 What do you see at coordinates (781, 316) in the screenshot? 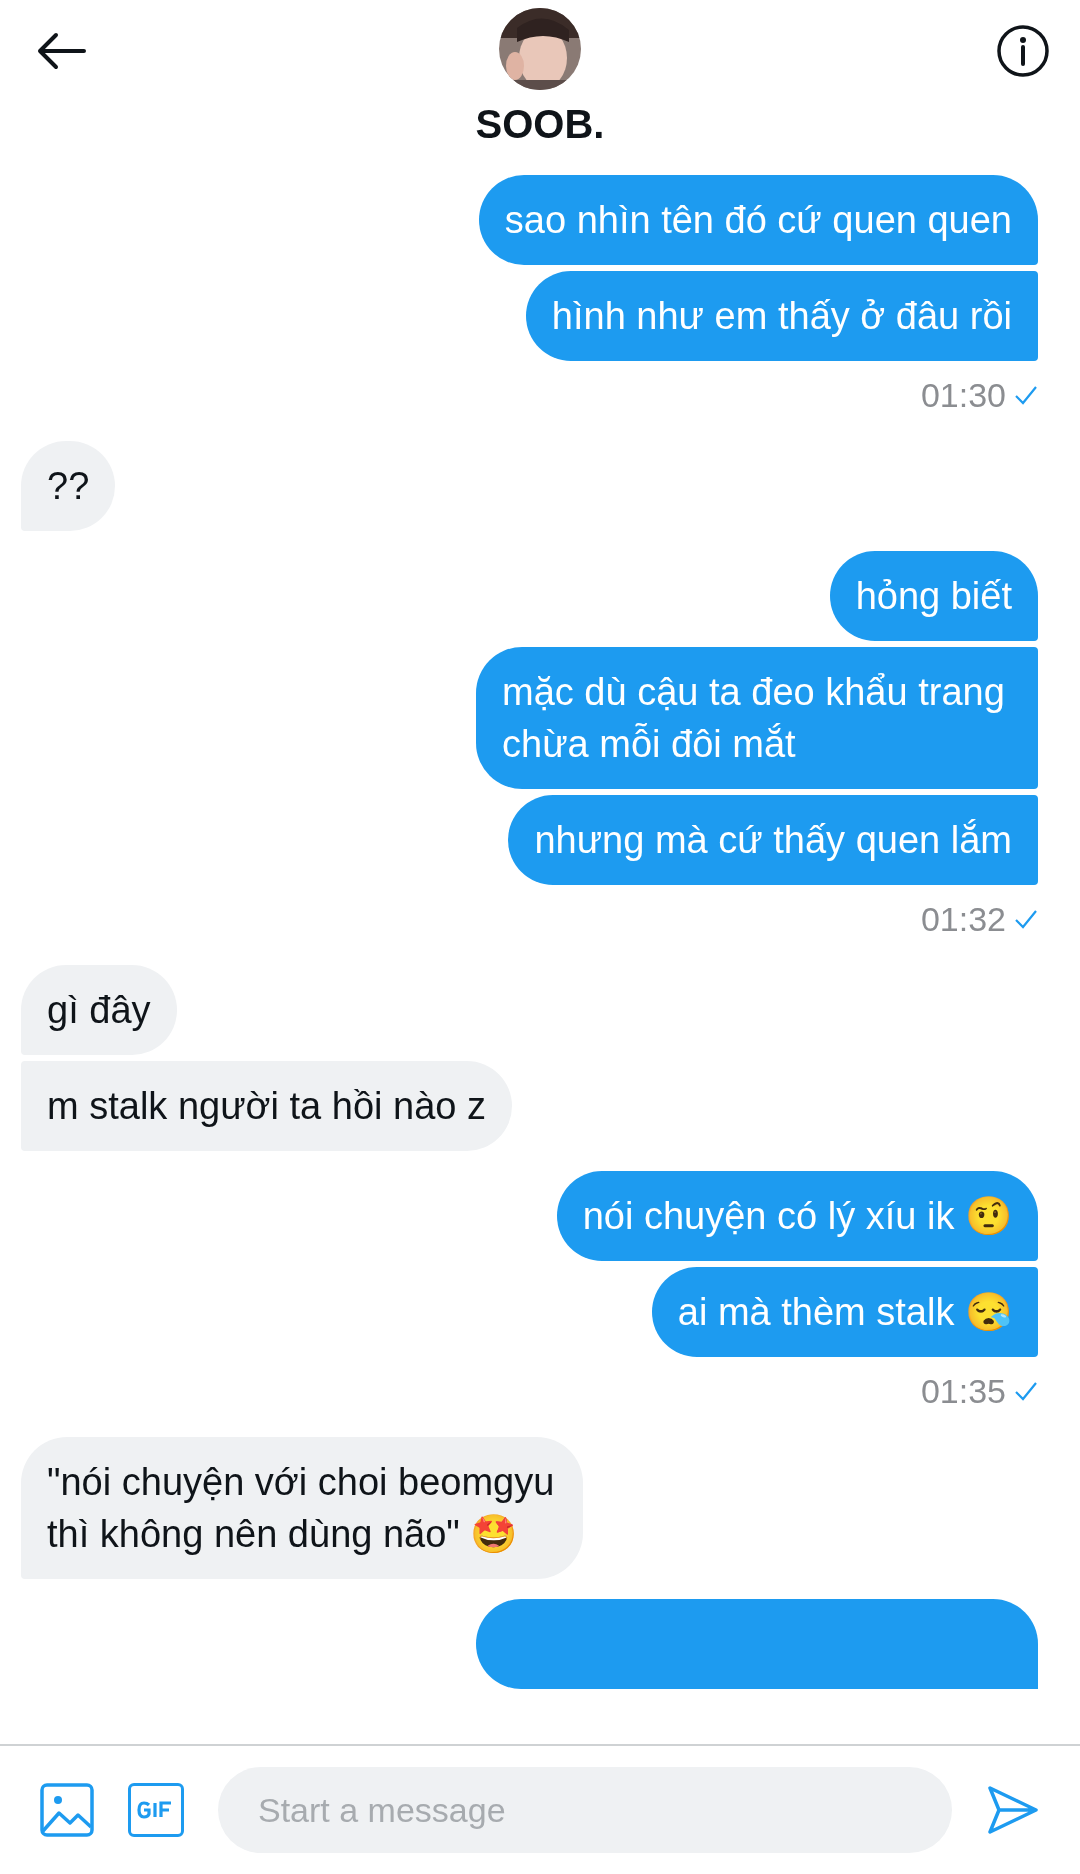
I see `message-bubble: hình như em thấy ở đâu rồi` at bounding box center [781, 316].